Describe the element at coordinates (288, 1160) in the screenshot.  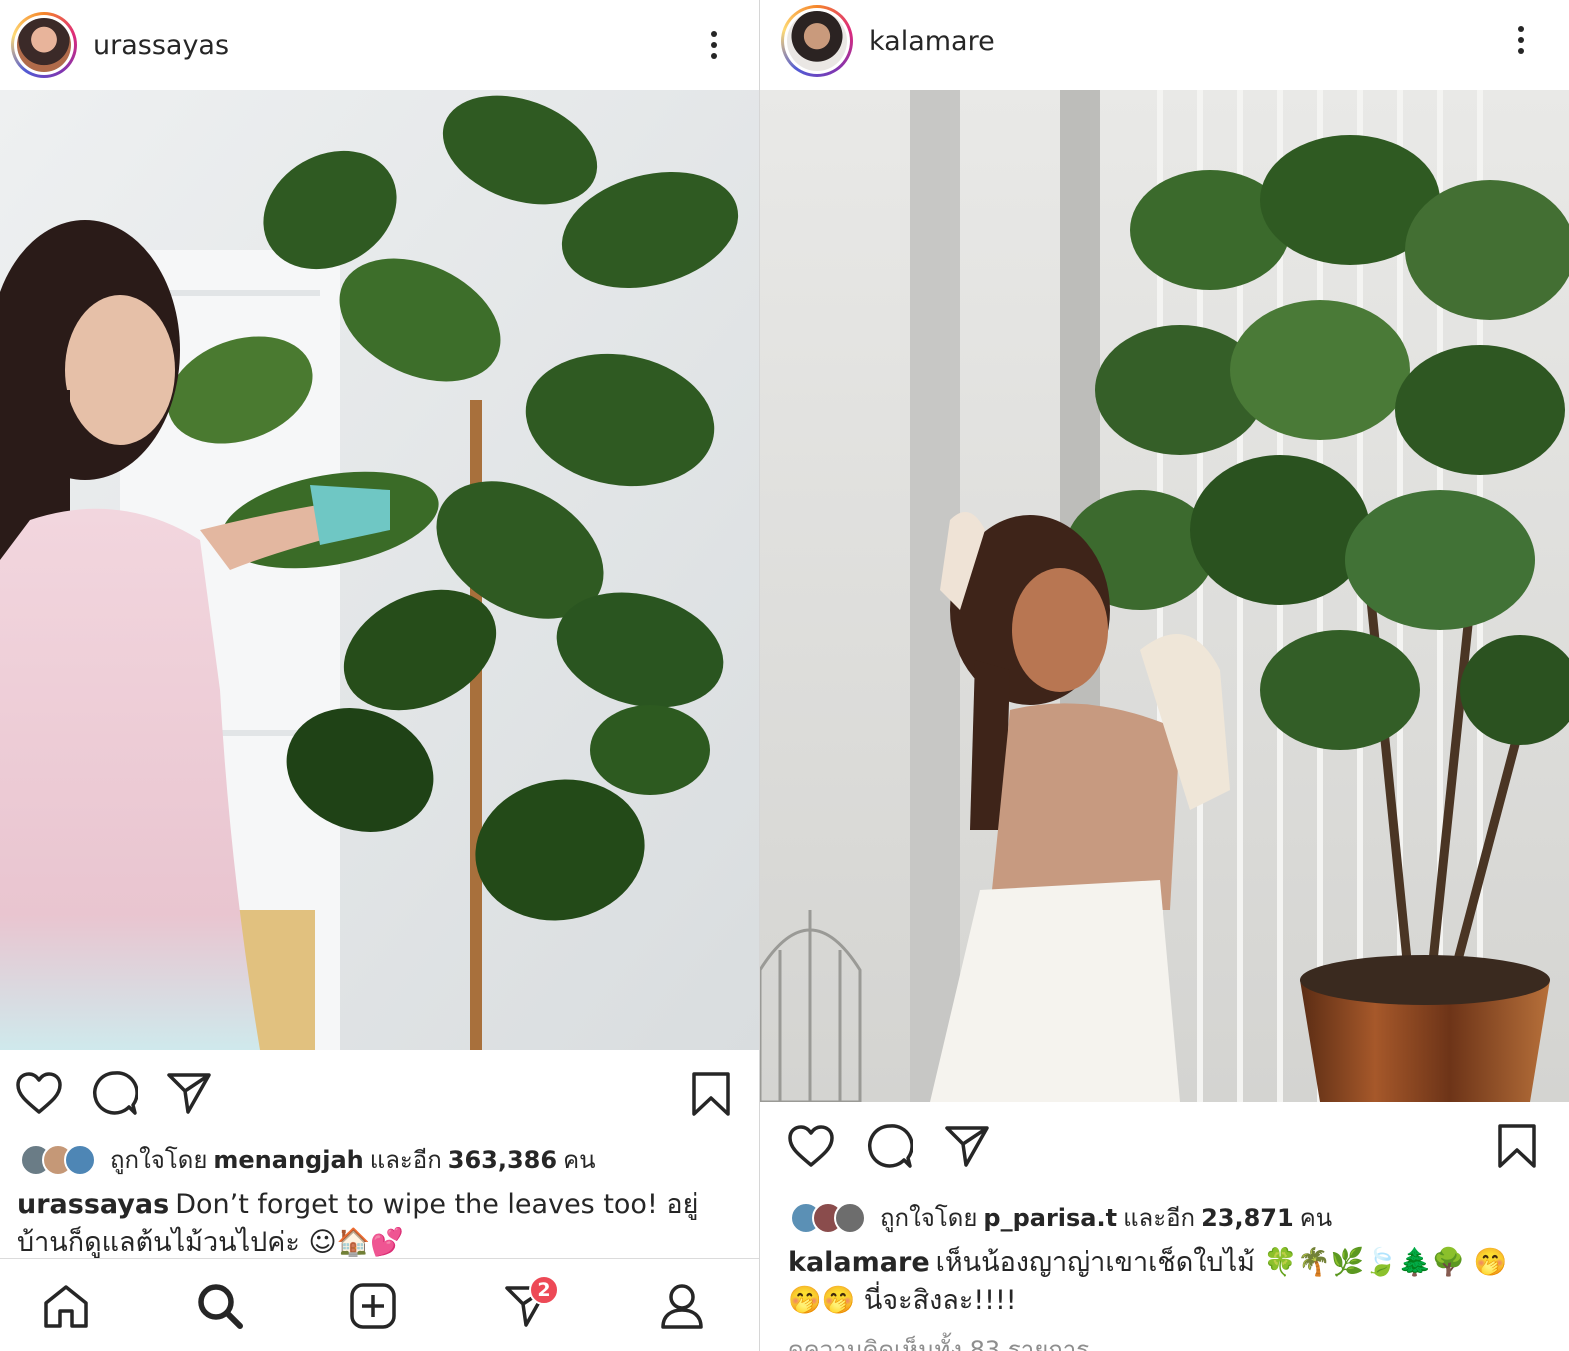
I see `liked-by-username: menangjah` at that location.